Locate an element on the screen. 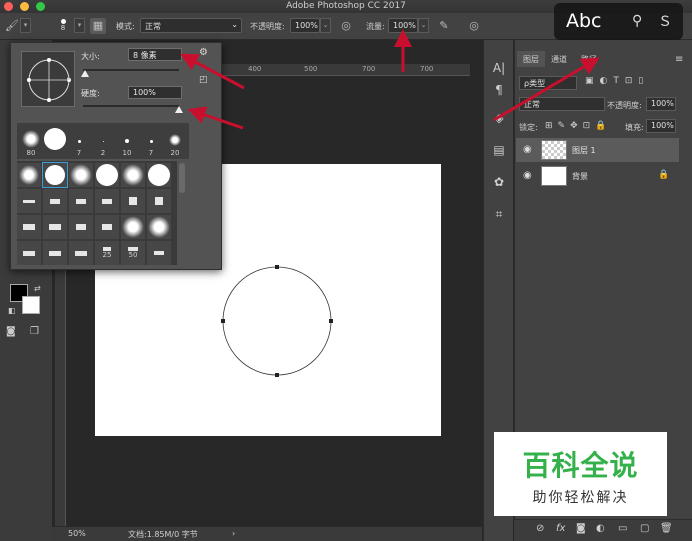 This screenshot has width=692, height=541. layer-row: ◉ 背景 🔒 is located at coordinates (597, 176).